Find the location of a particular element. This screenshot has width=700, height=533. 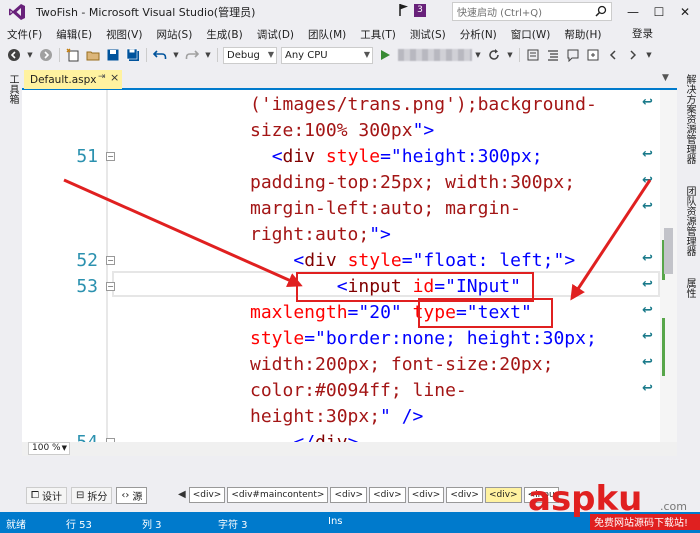

menu-view: 视图(V) is located at coordinates (124, 34).